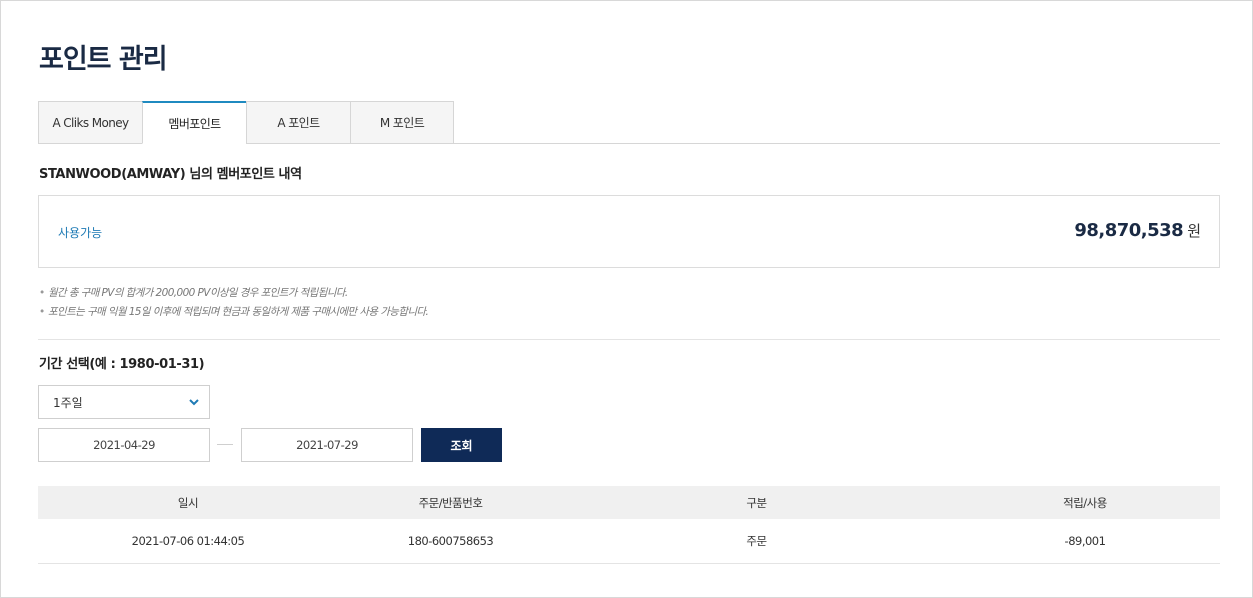  Describe the element at coordinates (90, 122) in the screenshot. I see `tab-acliks-money: A Cliks Money` at that location.